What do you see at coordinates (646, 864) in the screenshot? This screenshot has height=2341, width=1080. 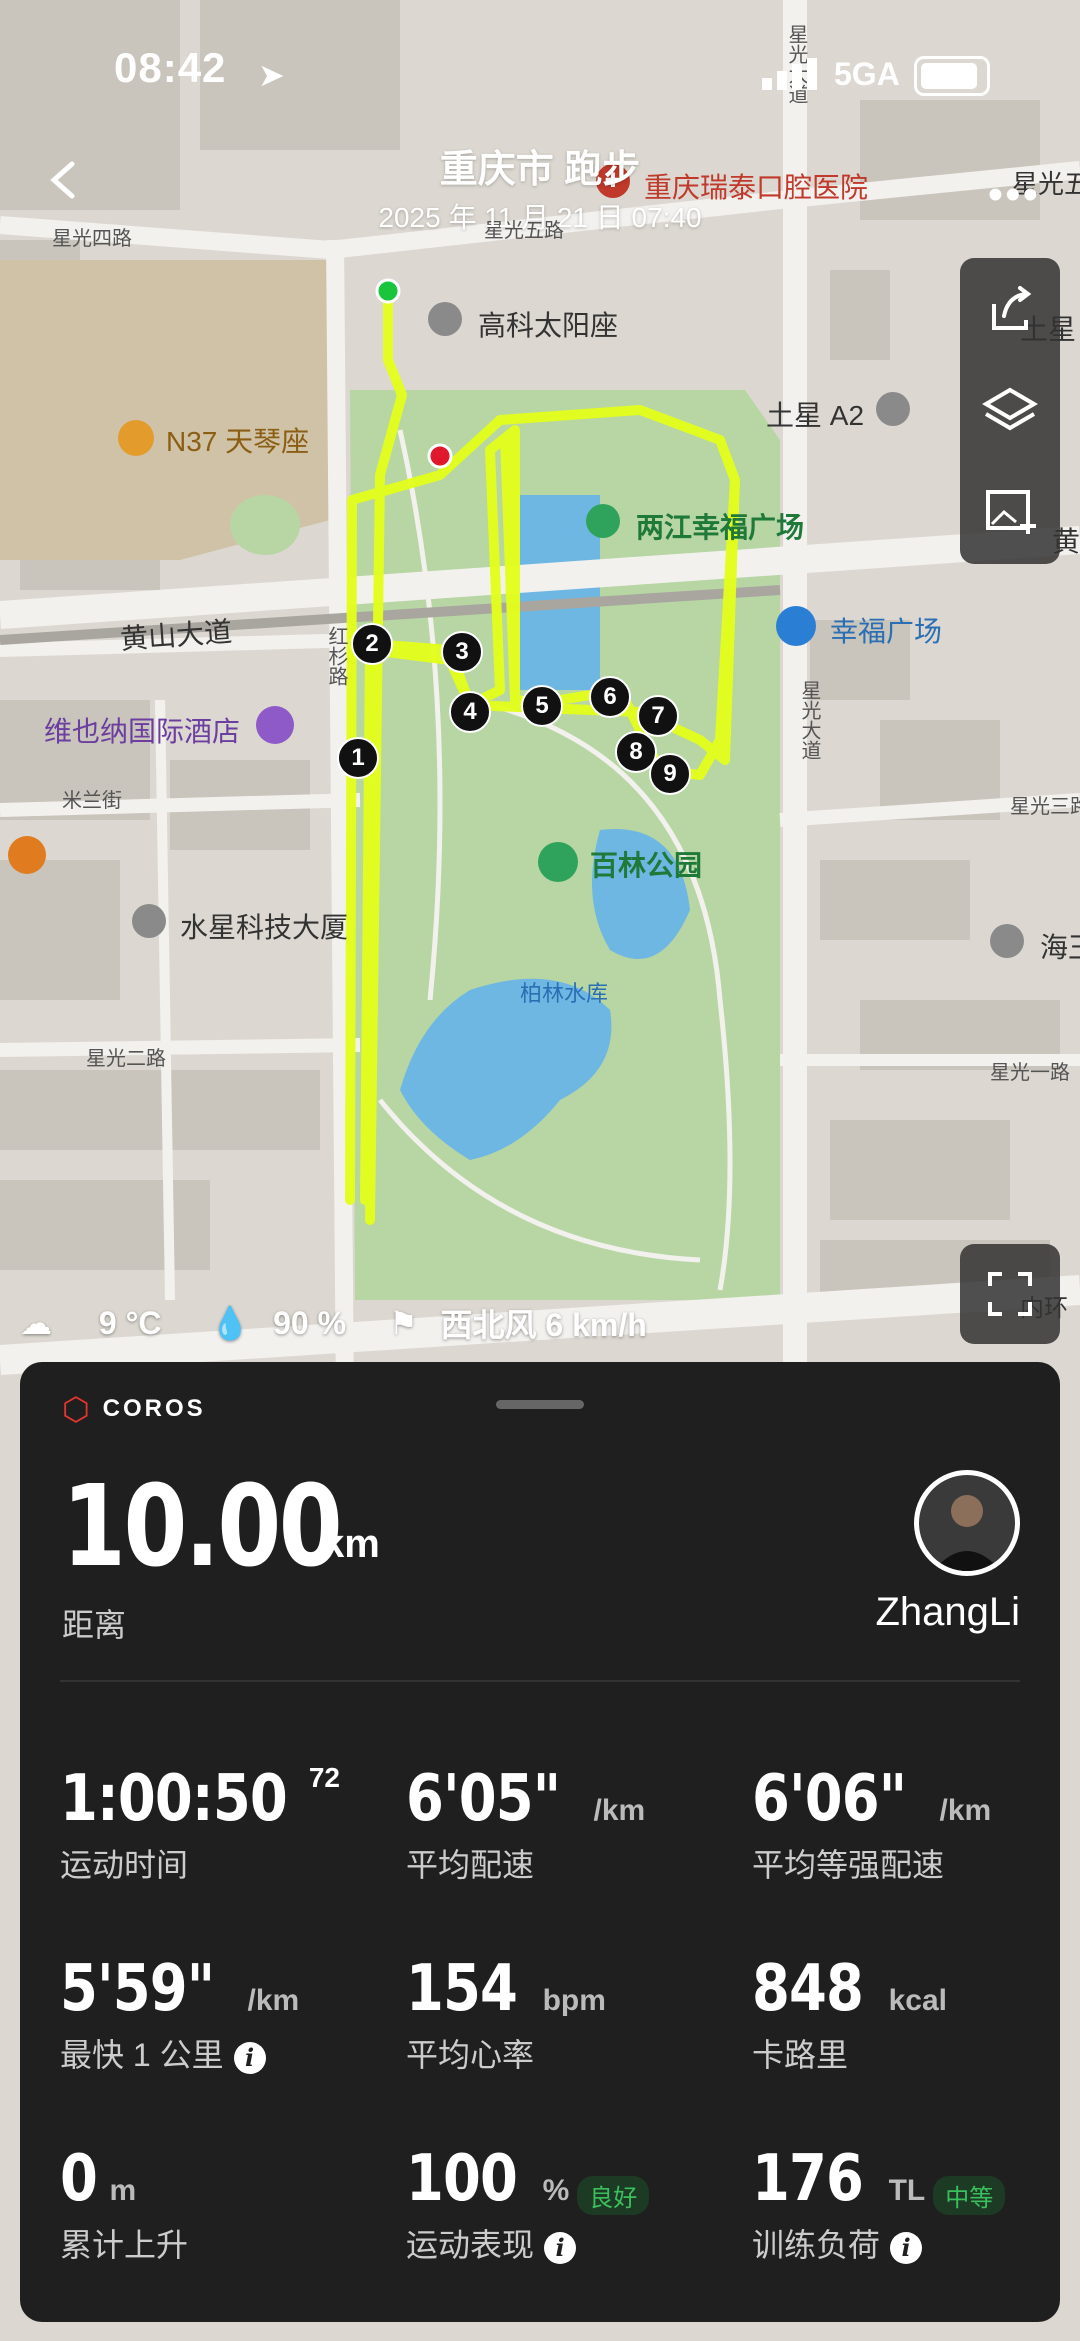 I see `poi-label: 百林公园` at bounding box center [646, 864].